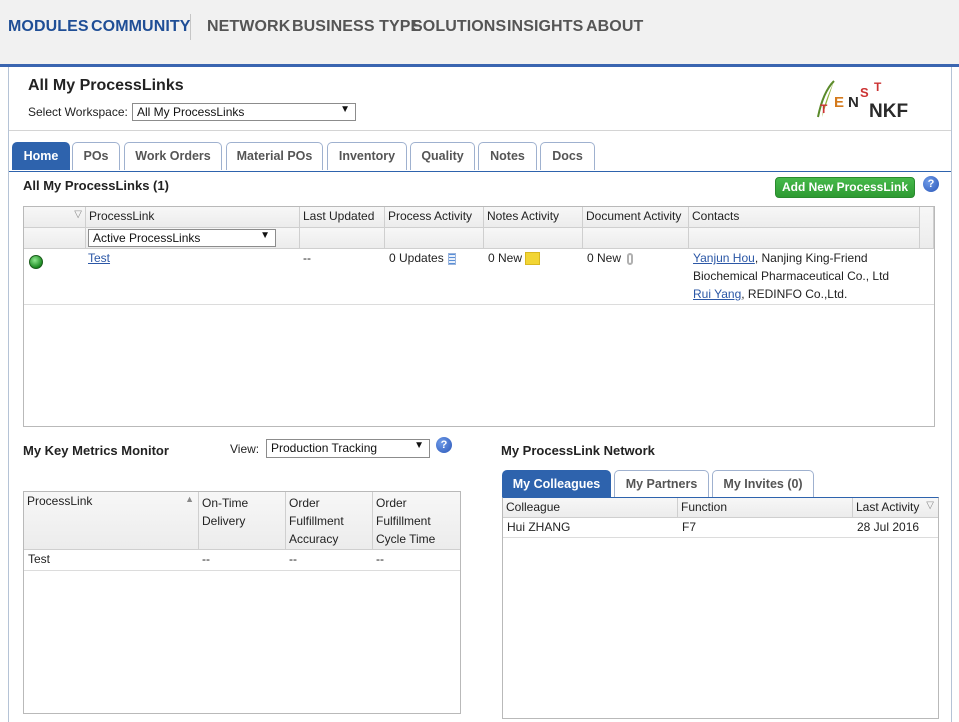 This screenshot has height=722, width=959. Describe the element at coordinates (141, 27) in the screenshot. I see `nav-community: COMMUNITY` at that location.